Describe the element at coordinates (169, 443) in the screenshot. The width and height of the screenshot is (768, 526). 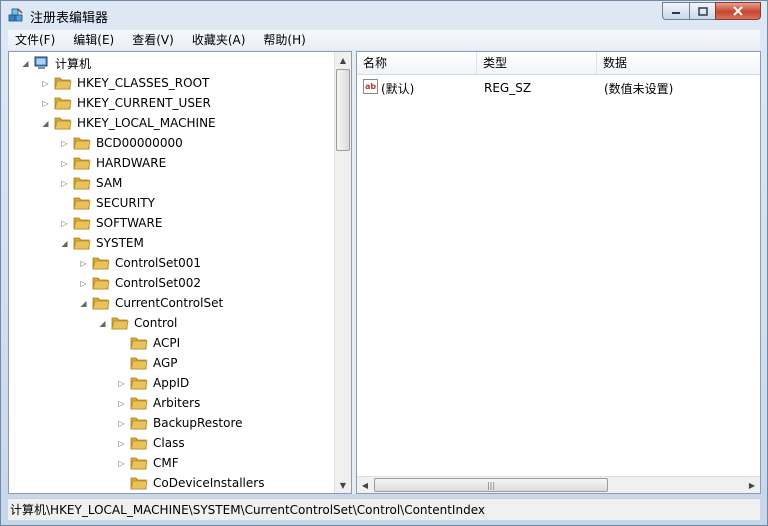
I see `tree-node-label: Class` at that location.